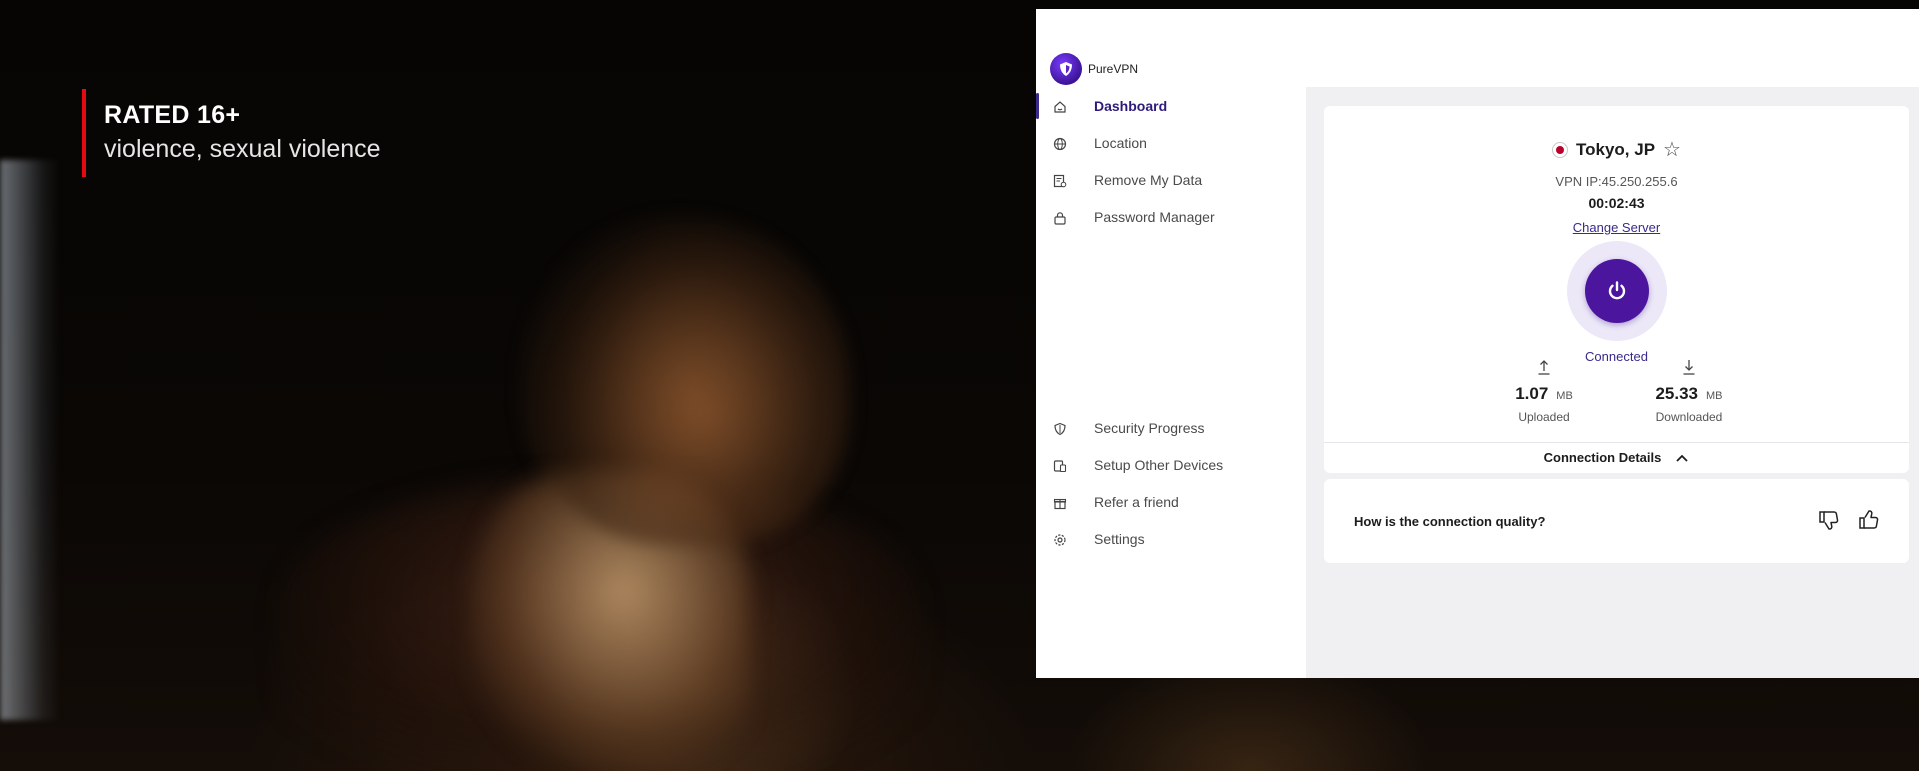 This screenshot has height=771, width=1919. I want to click on shield-icon, so click(1060, 429).